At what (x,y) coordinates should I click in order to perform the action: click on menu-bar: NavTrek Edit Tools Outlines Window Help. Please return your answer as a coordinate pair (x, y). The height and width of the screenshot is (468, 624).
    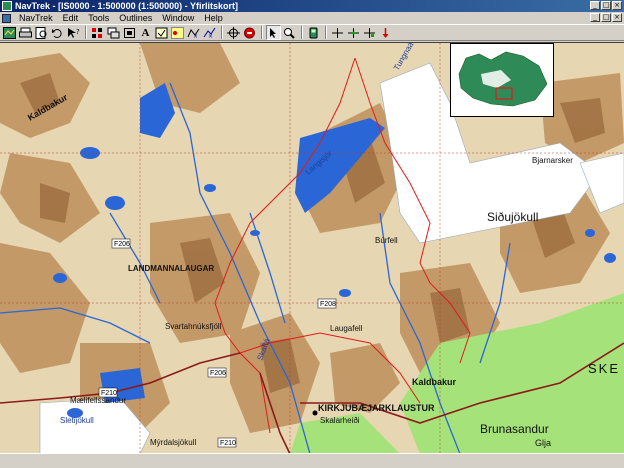
    Looking at the image, I should click on (312, 18).